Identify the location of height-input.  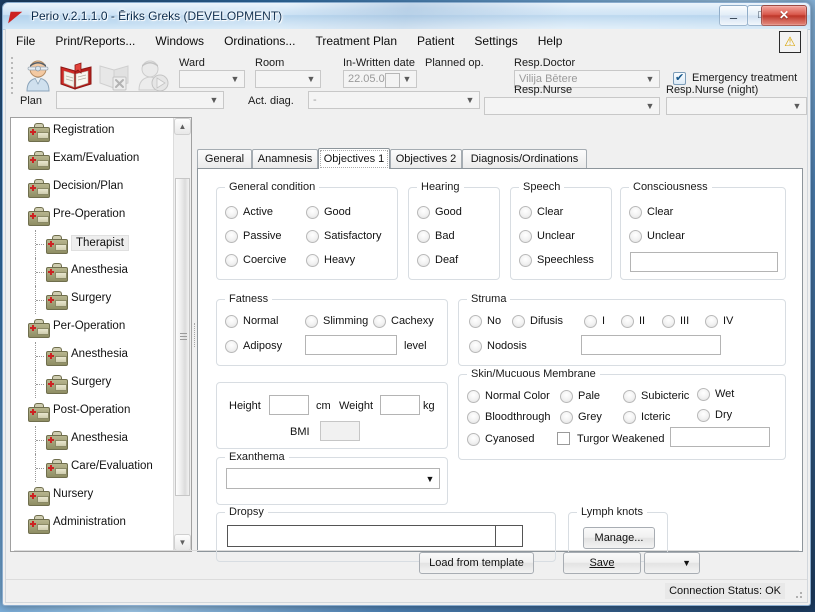
(289, 405).